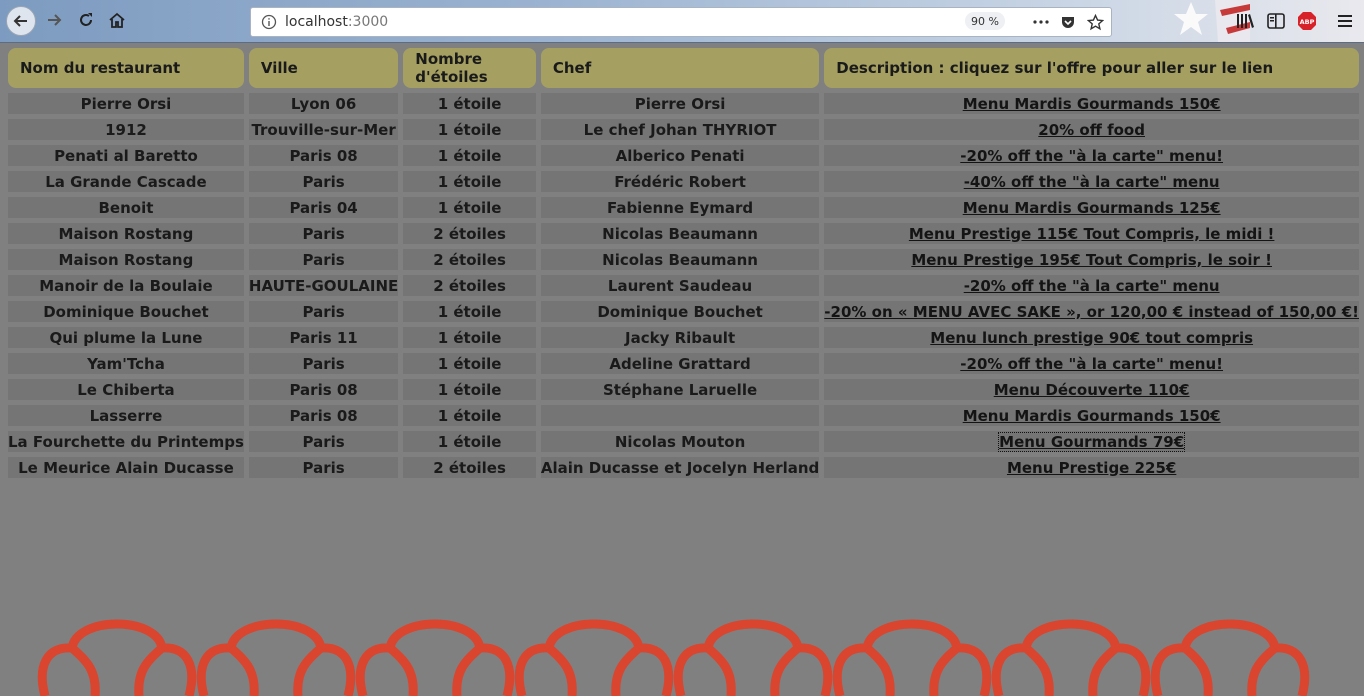  I want to click on adblock-button: ABP, so click(1307, 21).